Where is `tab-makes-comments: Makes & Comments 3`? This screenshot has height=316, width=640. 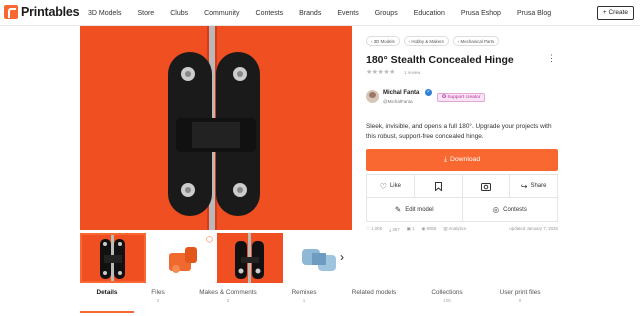
tab-makes-comments: Makes & Comments 3 is located at coordinates (228, 296).